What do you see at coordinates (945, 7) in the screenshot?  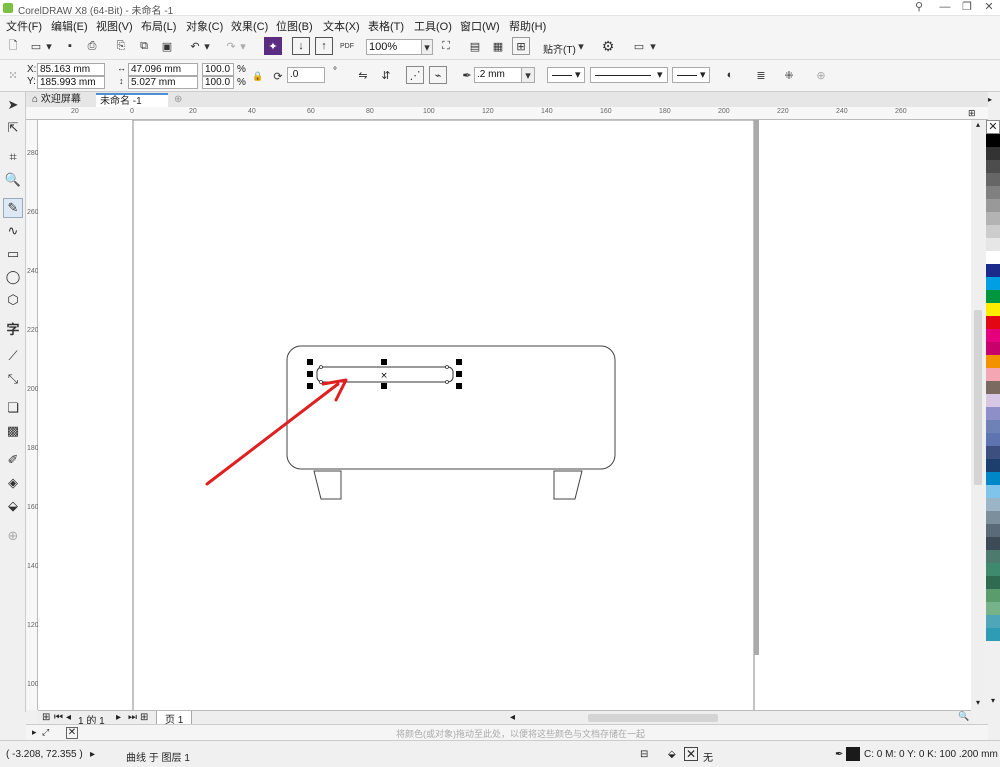 I see `minimize-button: —` at bounding box center [945, 7].